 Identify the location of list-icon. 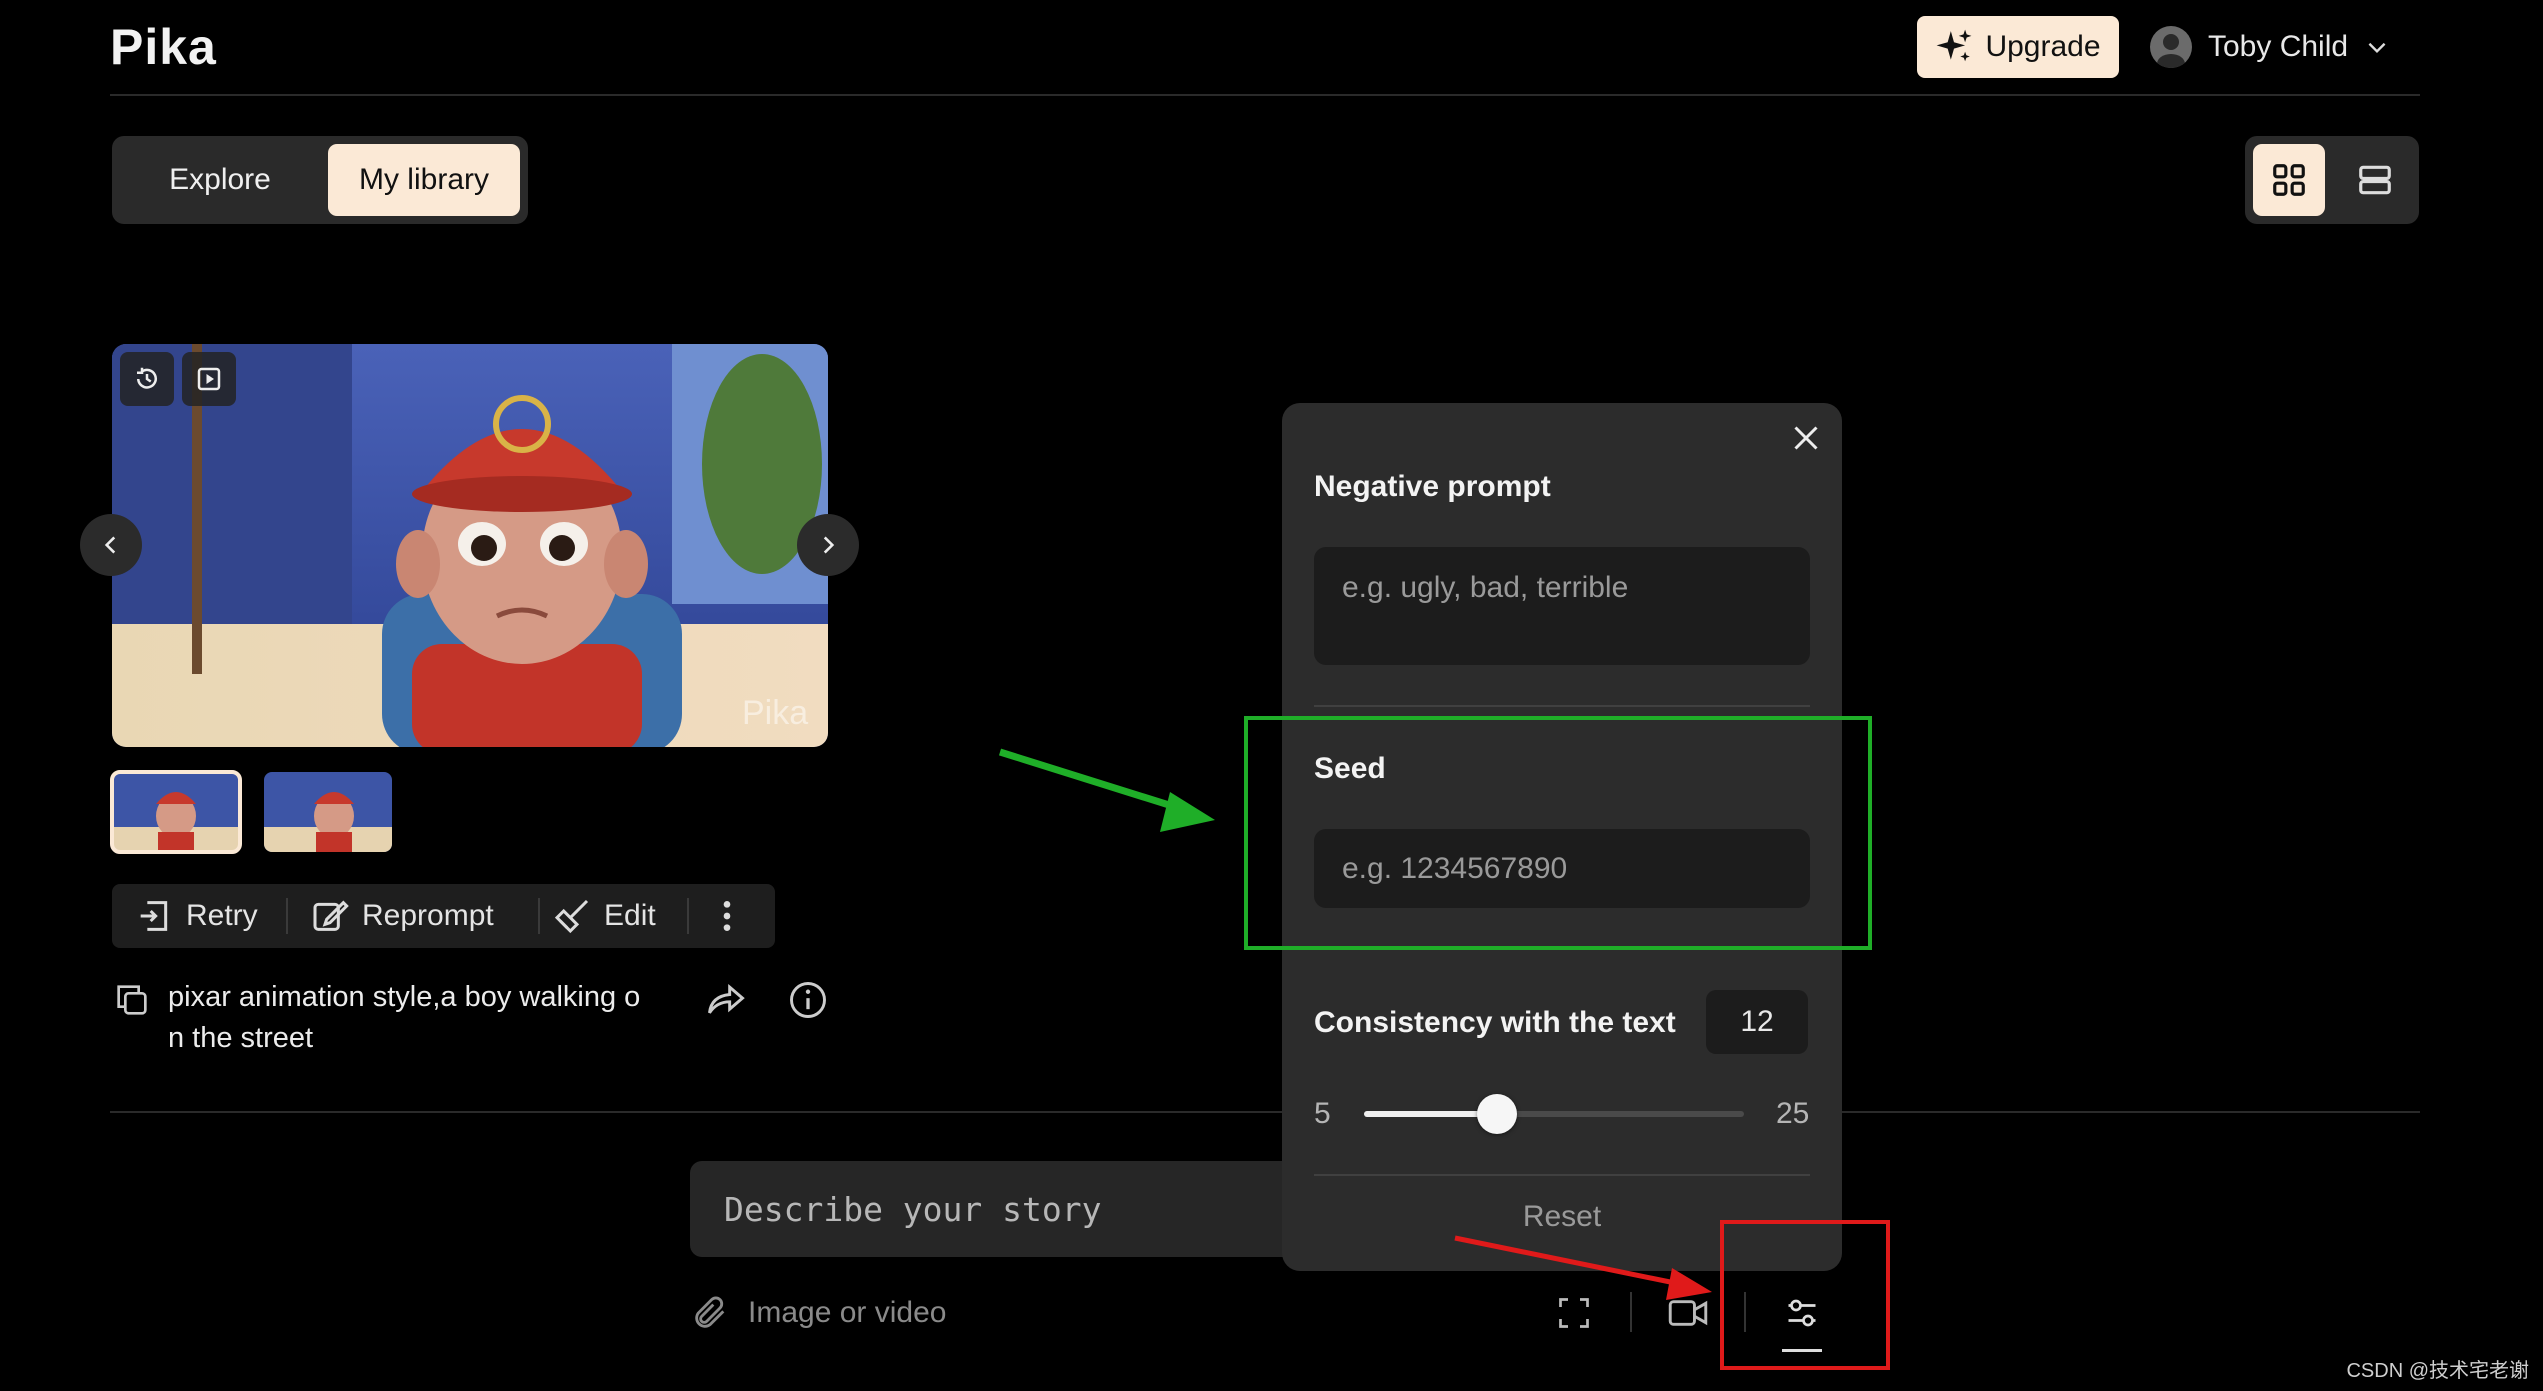
(2375, 180).